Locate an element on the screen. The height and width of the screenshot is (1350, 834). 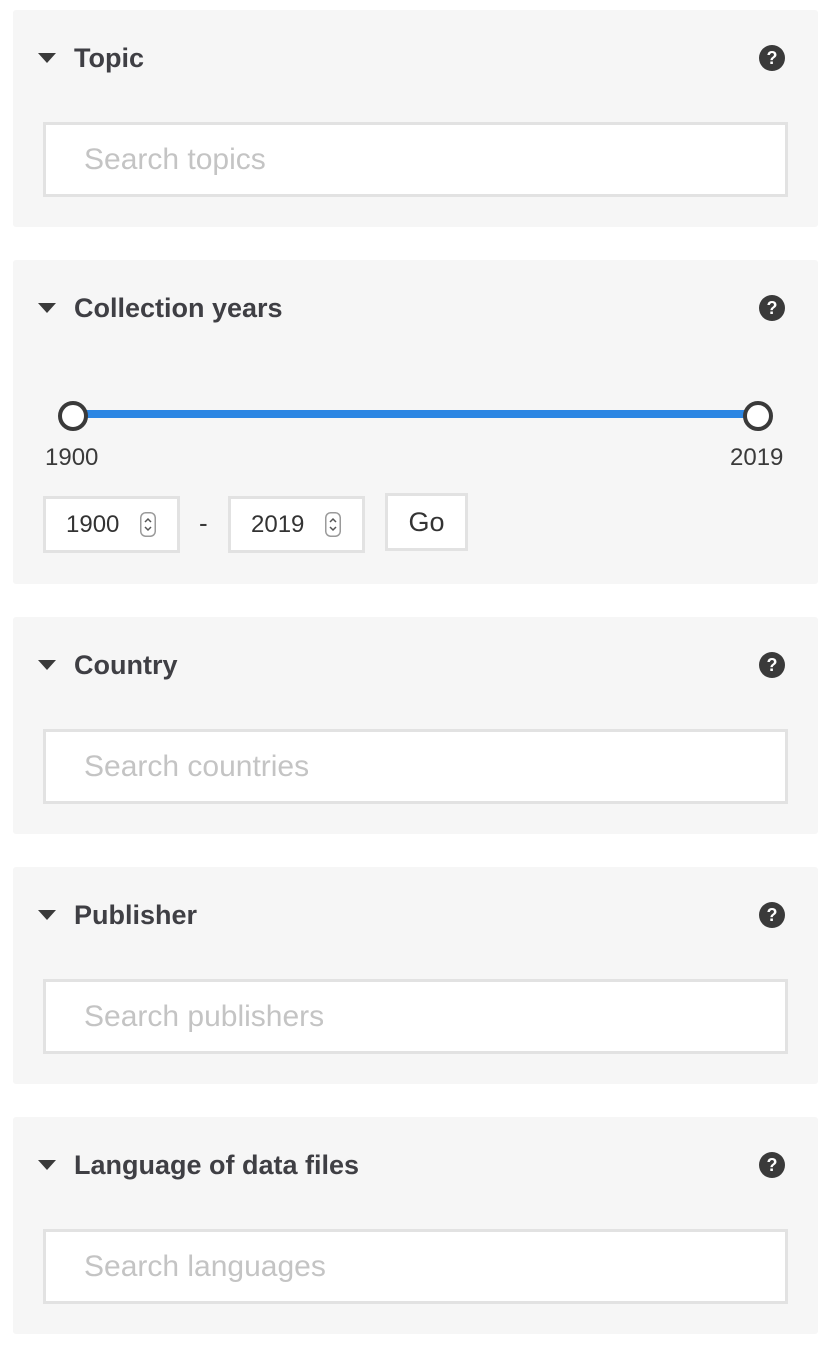
collection-years-facet-title: Collection years is located at coordinates (178, 308).